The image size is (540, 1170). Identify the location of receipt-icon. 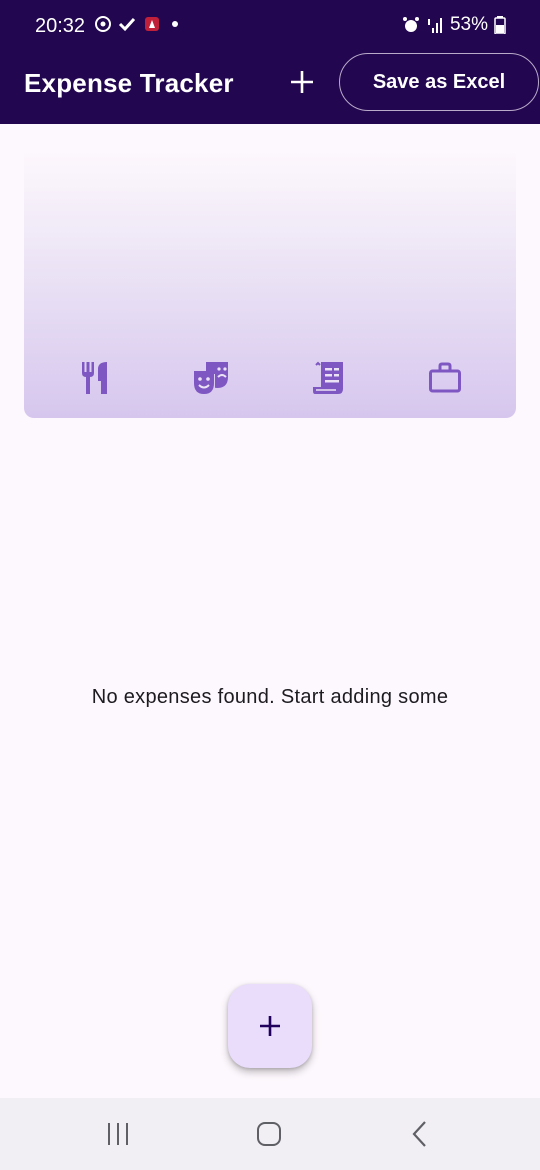
(328, 377).